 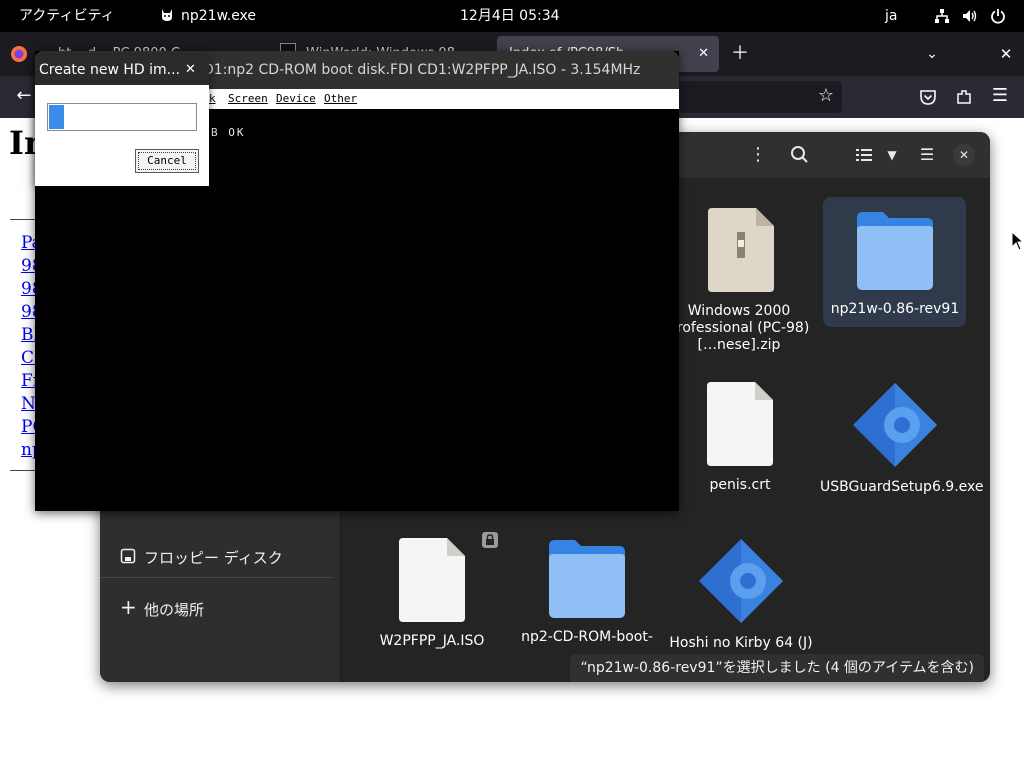 What do you see at coordinates (174, 610) in the screenshot?
I see `sidebar-item-label: 他の場所` at bounding box center [174, 610].